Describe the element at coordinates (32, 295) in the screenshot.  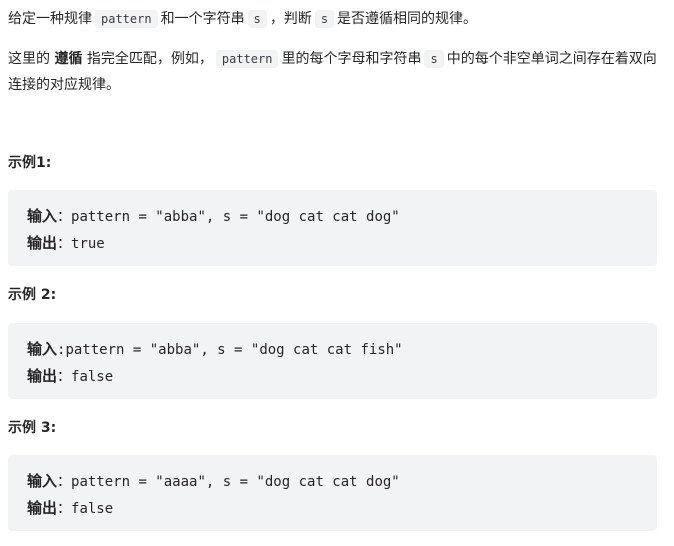
I see `example-title: 示例 2:` at that location.